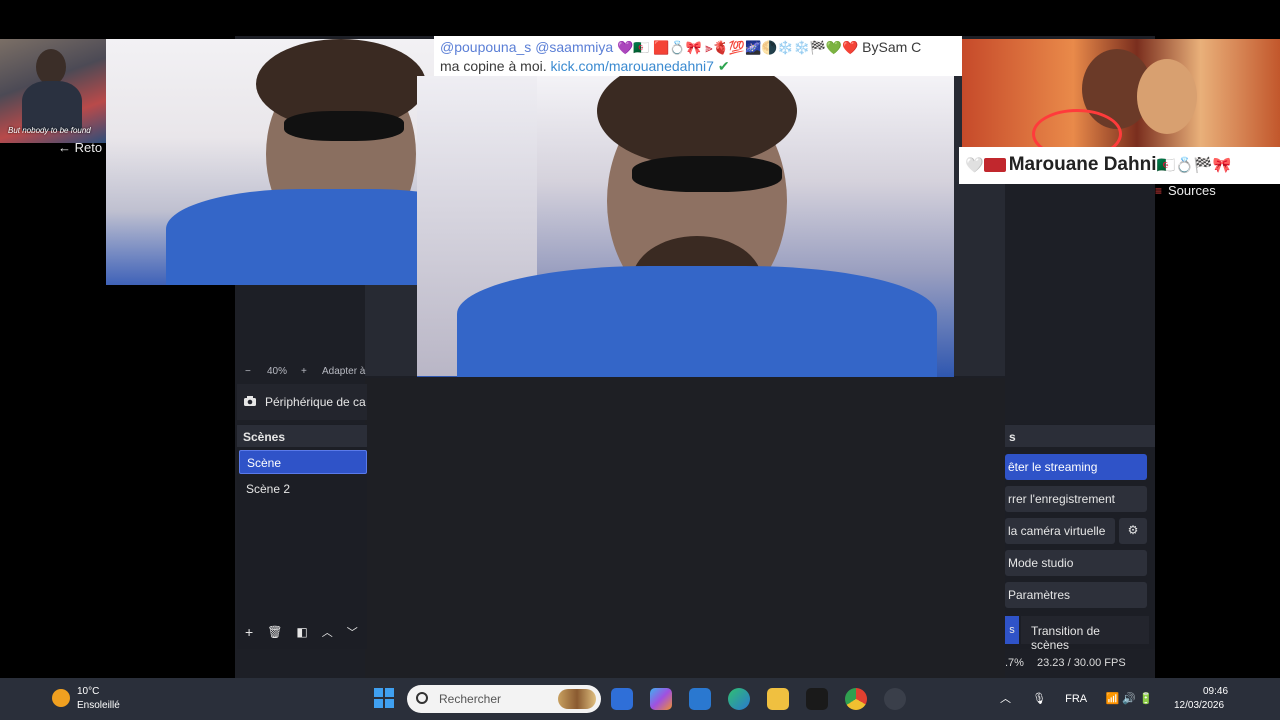 Image resolution: width=1280 pixels, height=720 pixels. What do you see at coordinates (422, 698) in the screenshot?
I see `search-icon` at bounding box center [422, 698].